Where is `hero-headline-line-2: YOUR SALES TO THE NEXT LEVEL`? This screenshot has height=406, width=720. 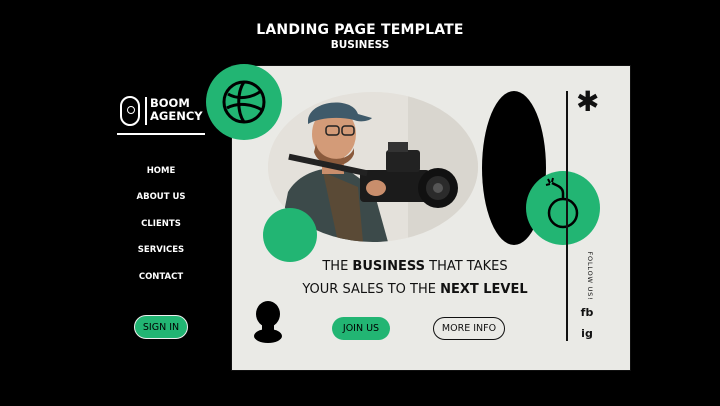 hero-headline-line-2: YOUR SALES TO THE NEXT LEVEL is located at coordinates (415, 289).